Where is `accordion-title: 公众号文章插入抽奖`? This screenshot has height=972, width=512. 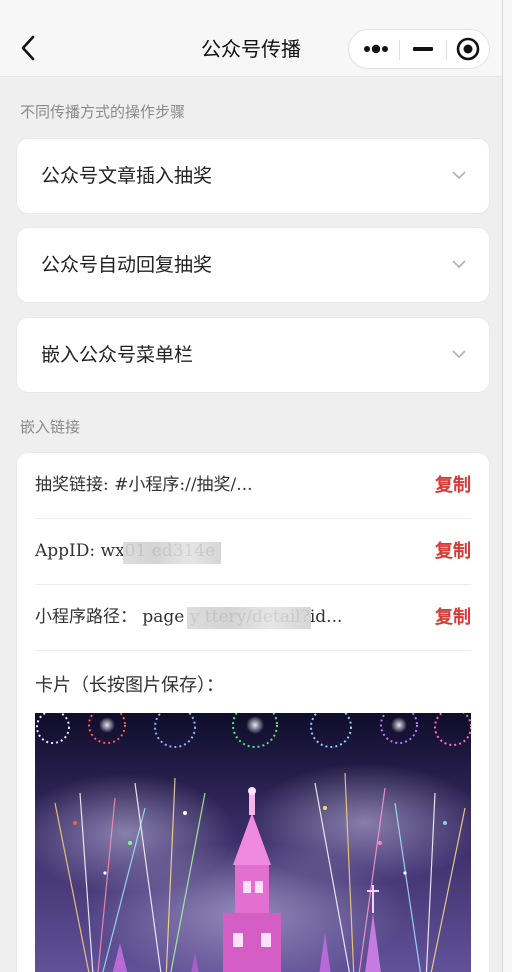 accordion-title: 公众号文章插入抽奖 is located at coordinates (127, 176).